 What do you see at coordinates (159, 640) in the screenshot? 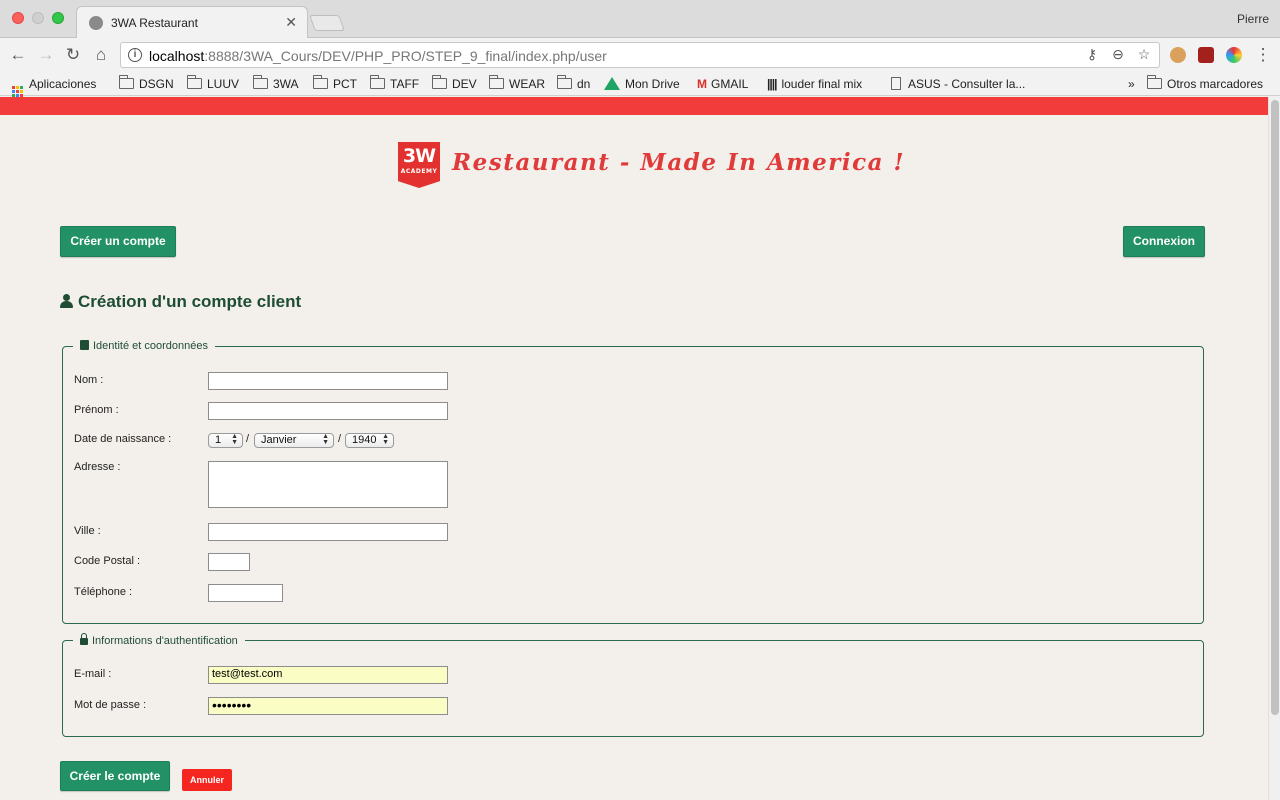
I see `auth-legend: Informations d'authentification` at bounding box center [159, 640].